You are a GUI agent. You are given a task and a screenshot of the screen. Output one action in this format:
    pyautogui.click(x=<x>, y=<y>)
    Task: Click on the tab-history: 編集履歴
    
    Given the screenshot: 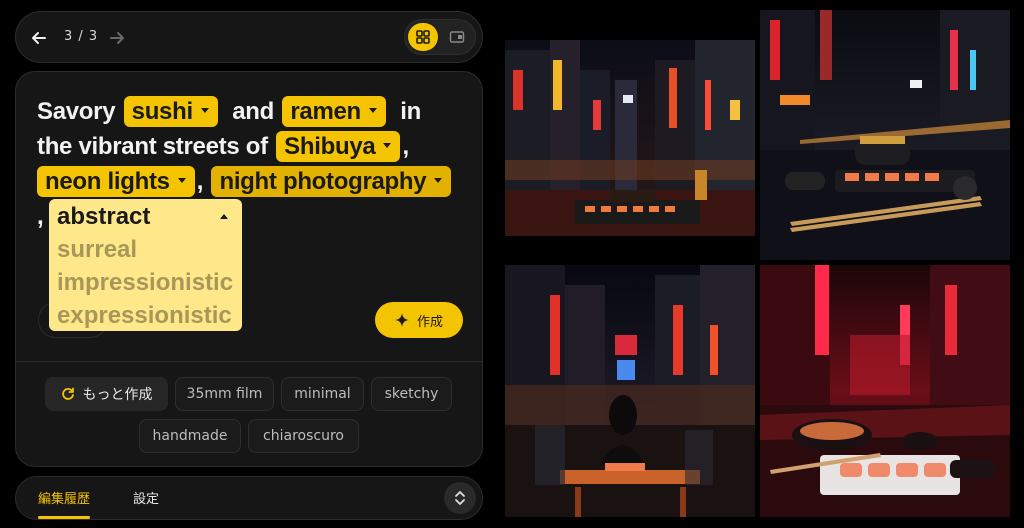 What is the action you would take?
    pyautogui.click(x=64, y=497)
    